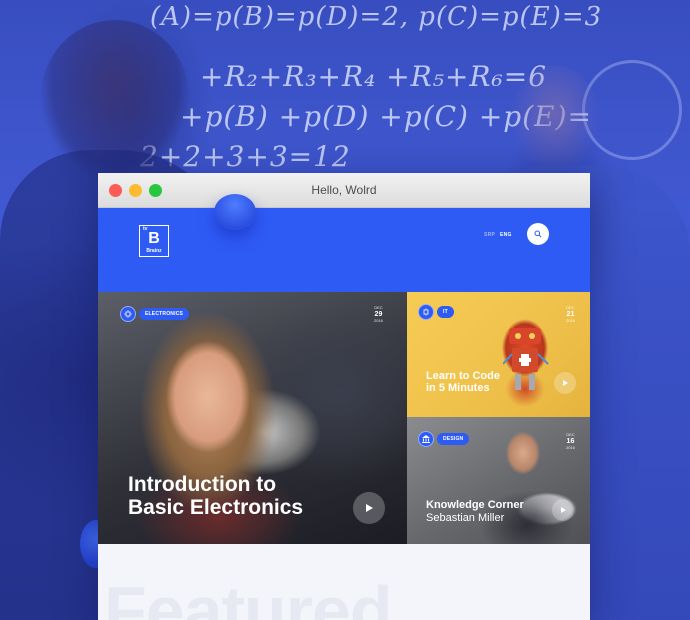  I want to click on search-button, so click(538, 234).